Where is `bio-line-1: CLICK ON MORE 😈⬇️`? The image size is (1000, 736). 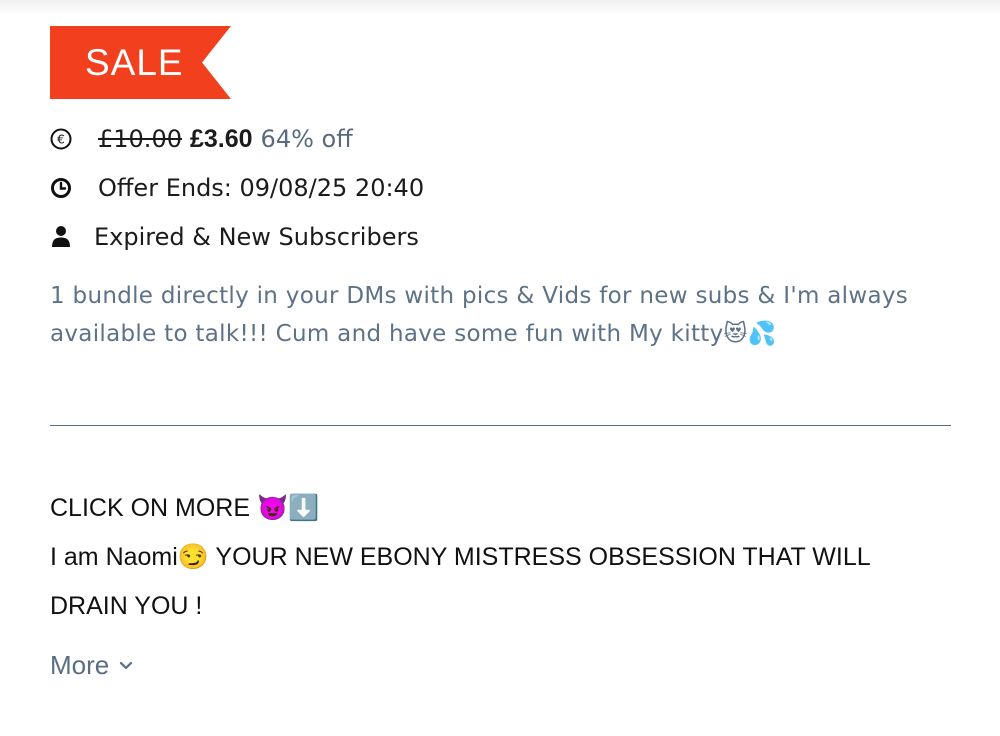 bio-line-1: CLICK ON MORE 😈⬇️ is located at coordinates (185, 508).